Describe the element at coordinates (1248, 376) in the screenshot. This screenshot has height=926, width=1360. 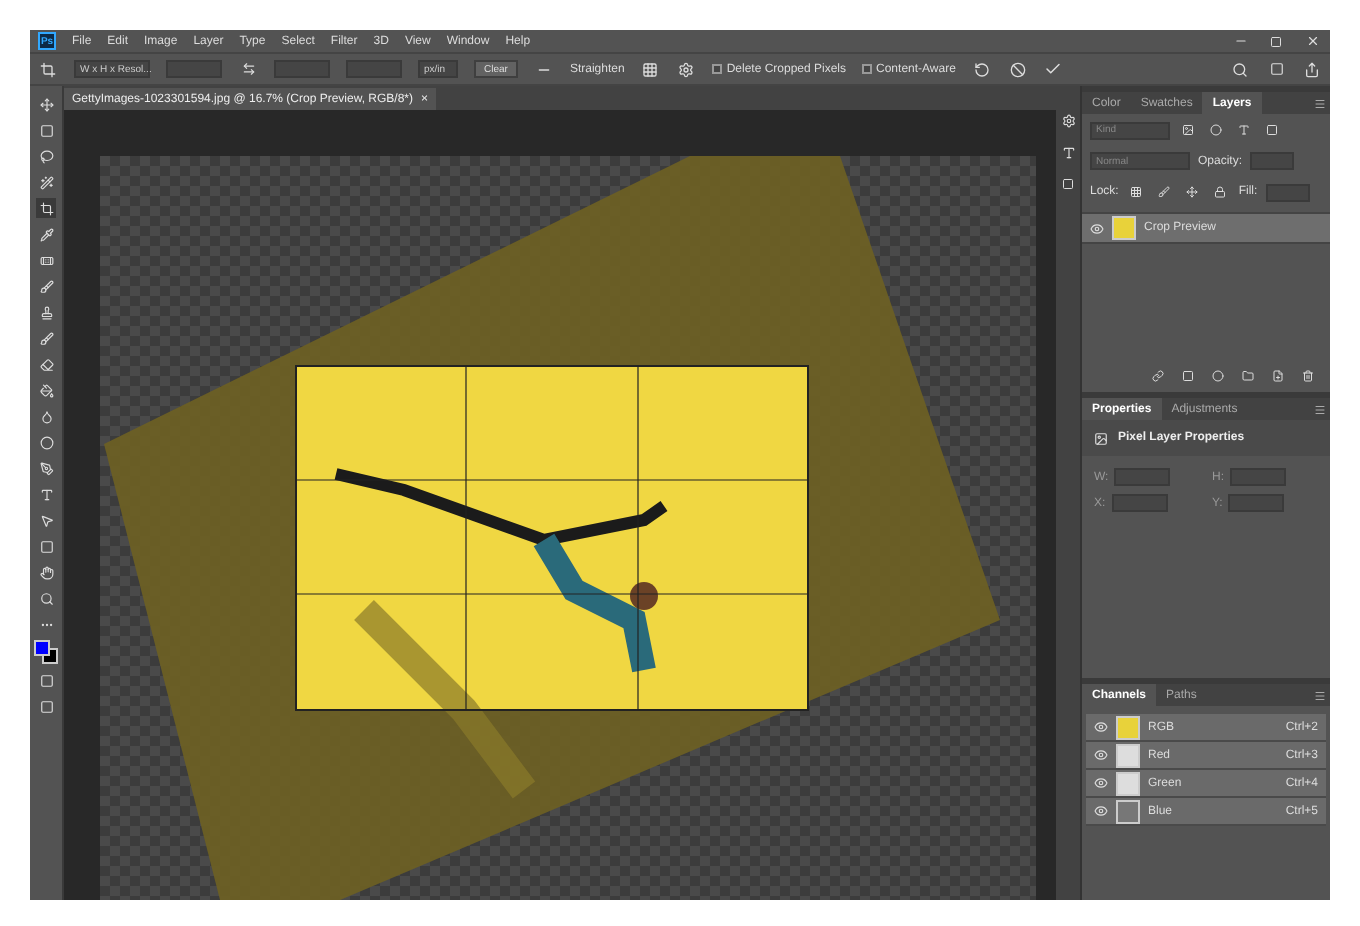
I see `folder-icon` at that location.